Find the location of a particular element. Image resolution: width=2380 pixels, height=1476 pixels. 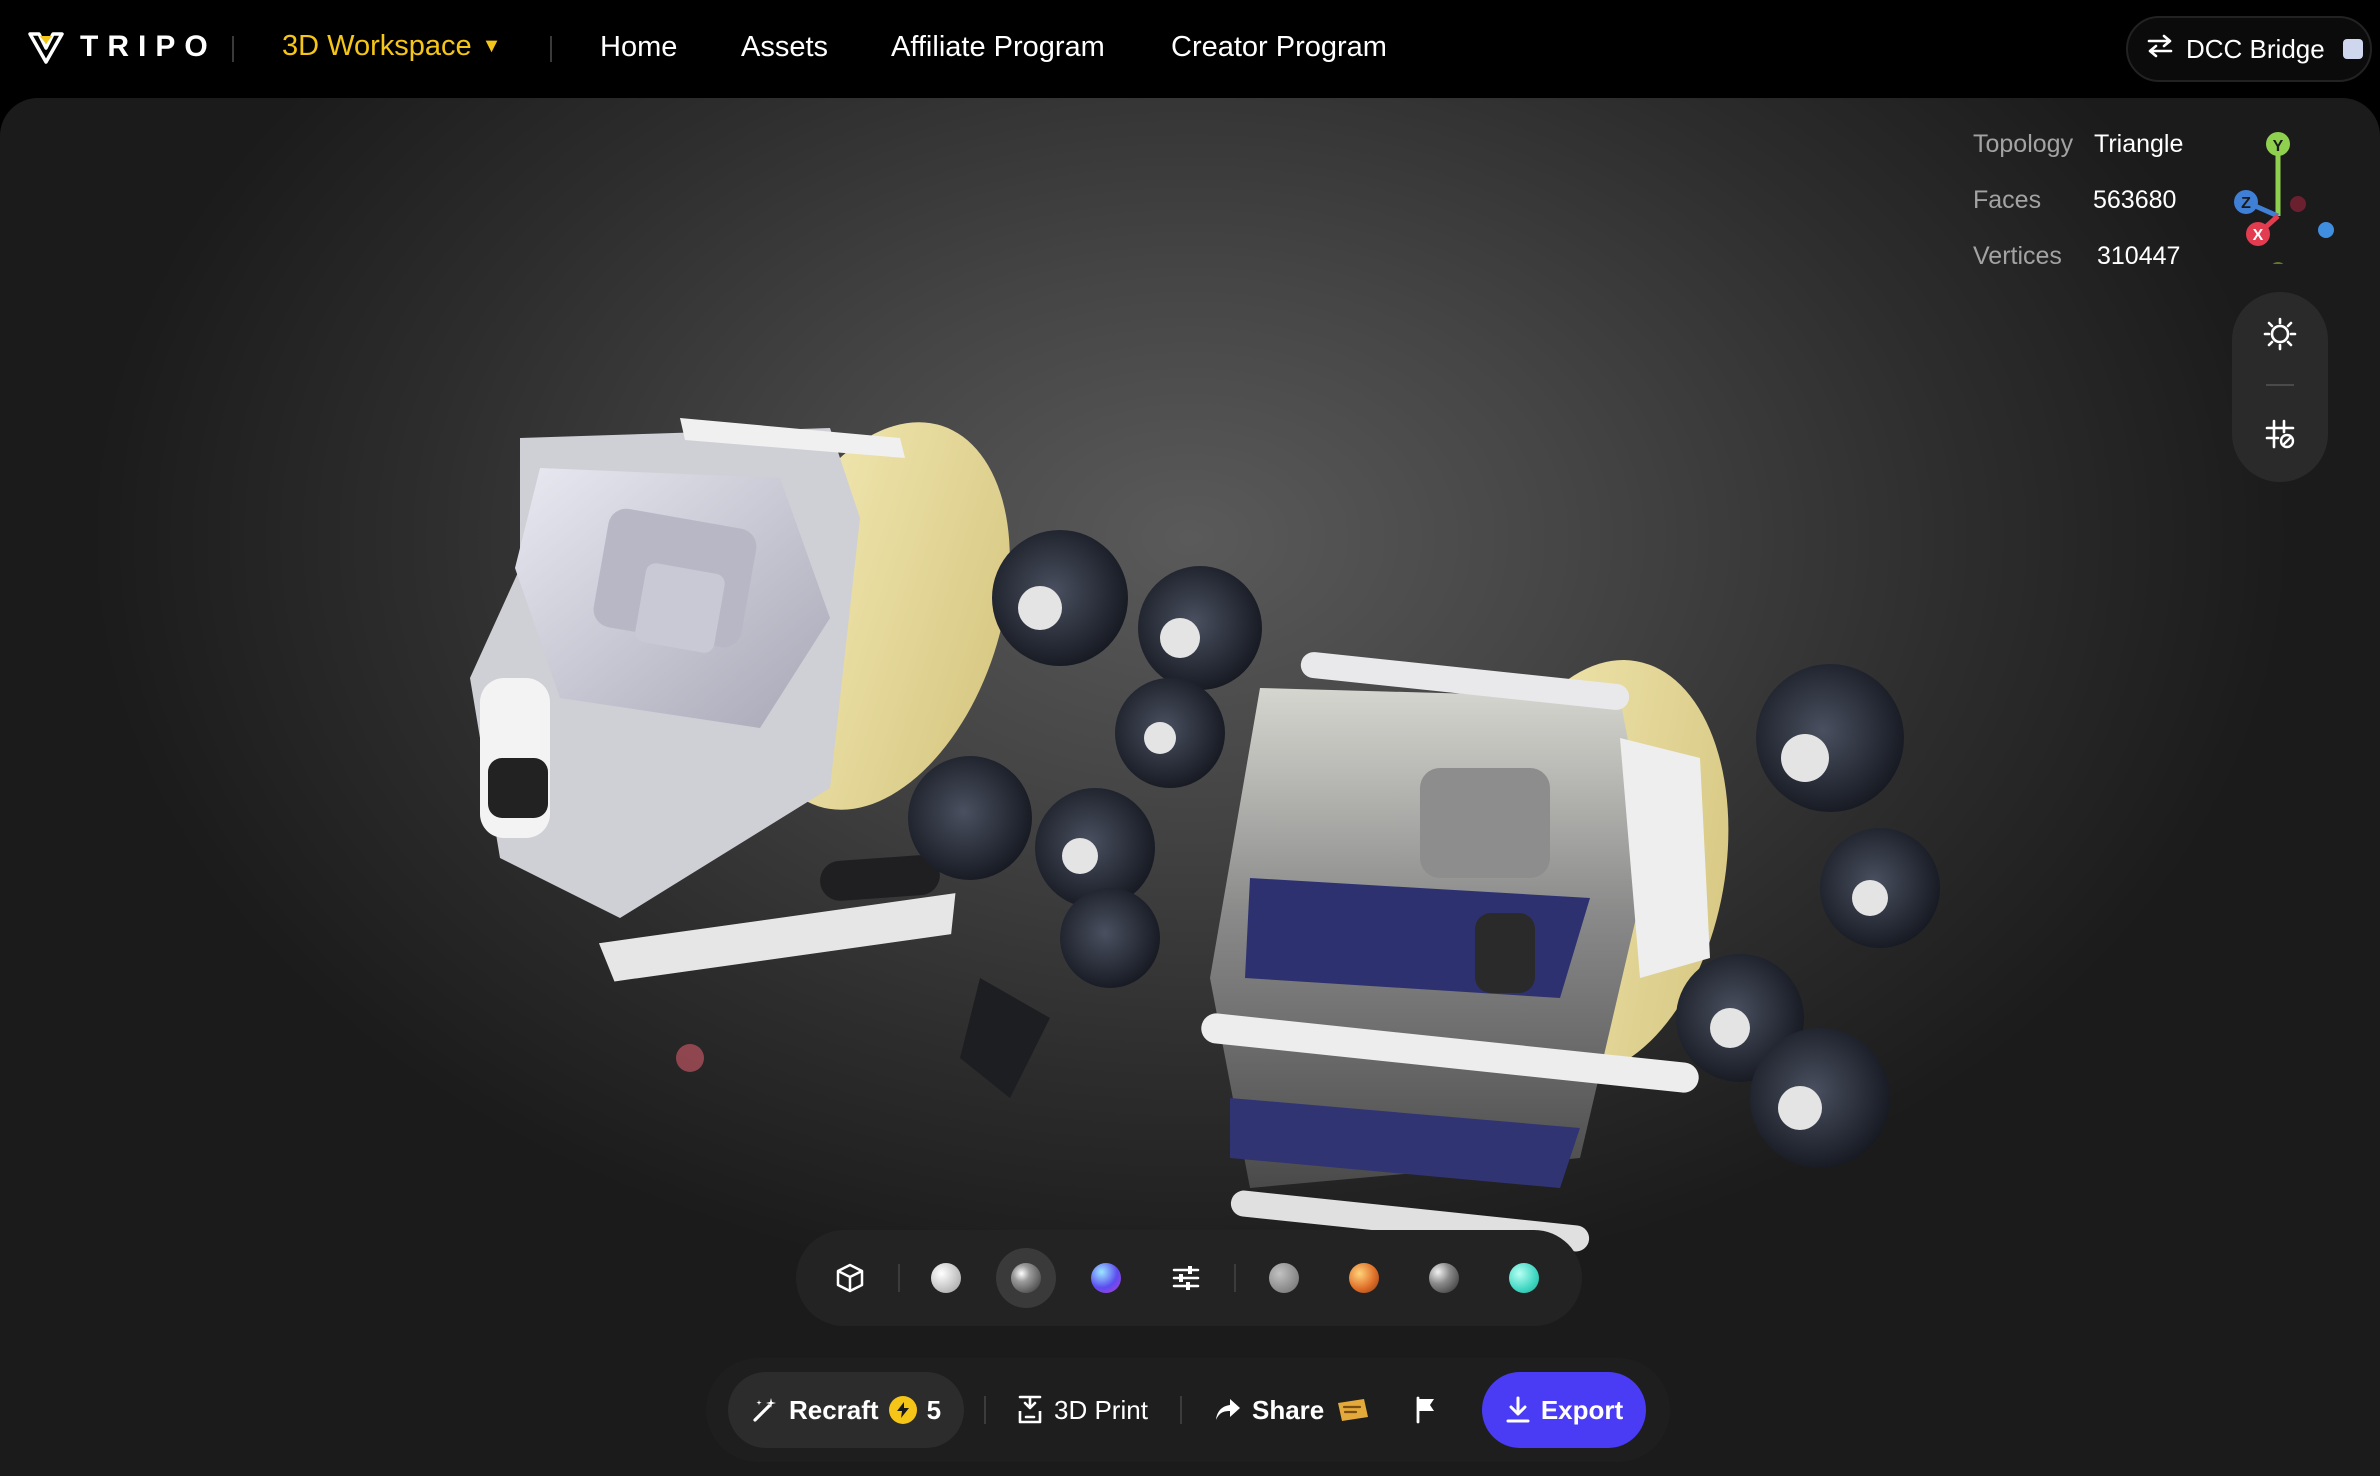

caret-down-icon: ▼ is located at coordinates (491, 46).